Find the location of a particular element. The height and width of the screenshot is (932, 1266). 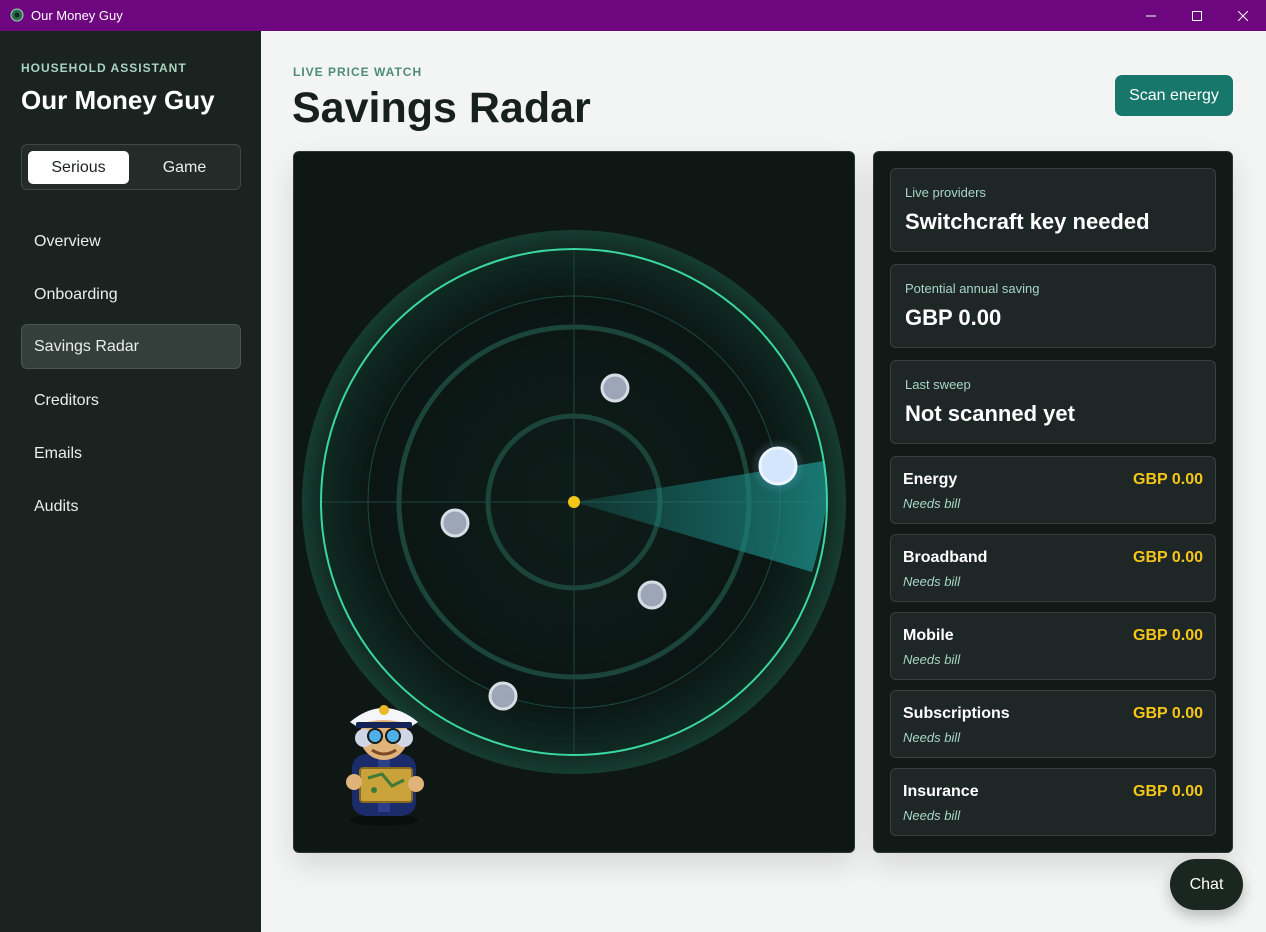

stat-label: Last sweep is located at coordinates (938, 384).